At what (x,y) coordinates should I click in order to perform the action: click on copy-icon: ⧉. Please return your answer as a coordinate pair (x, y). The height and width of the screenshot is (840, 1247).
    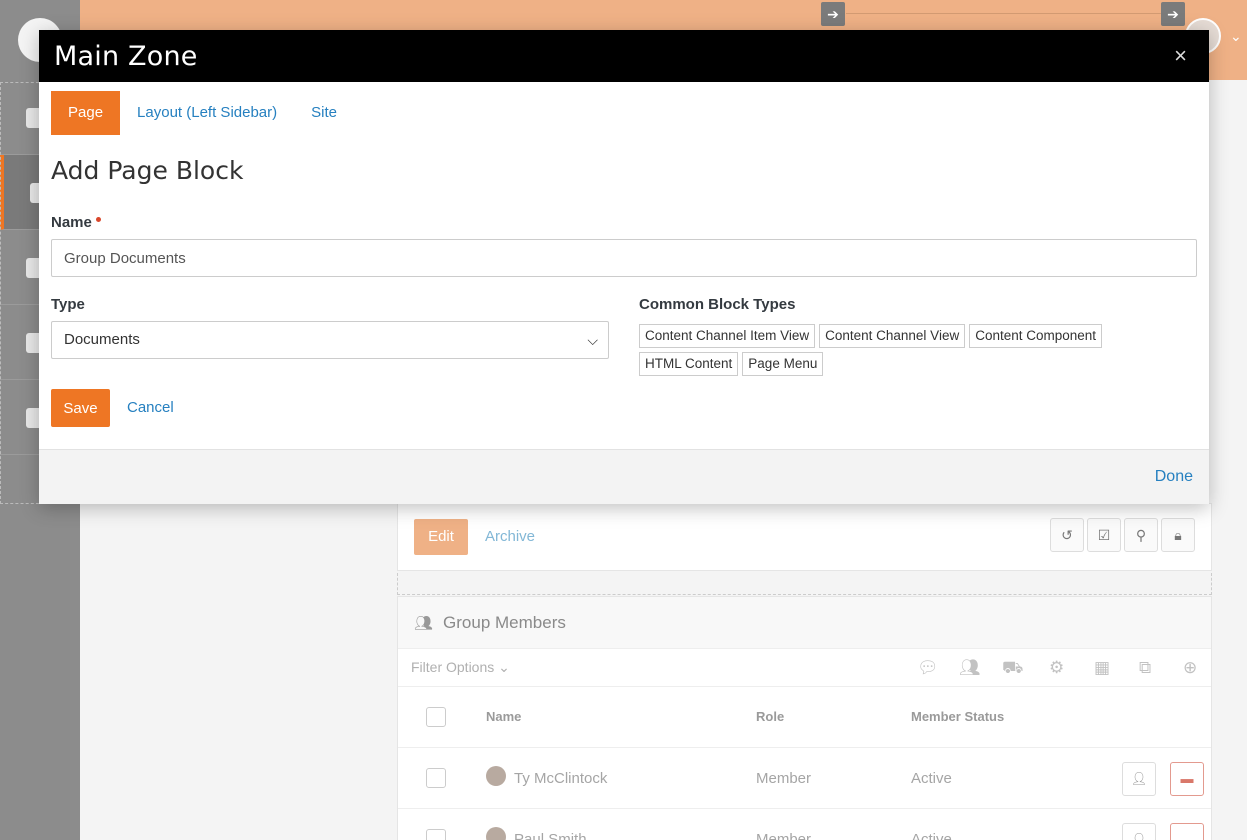
    Looking at the image, I should click on (1145, 668).